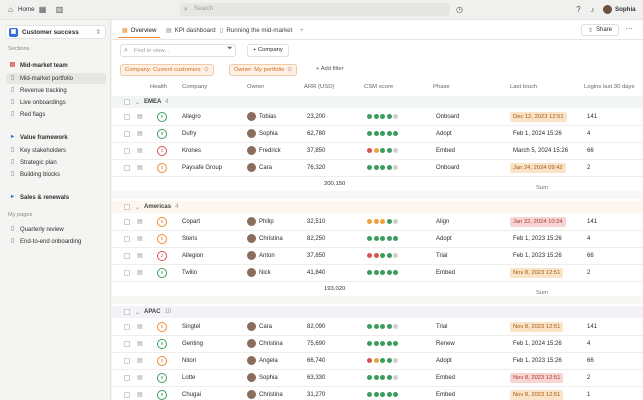 This screenshot has height=400, width=643. What do you see at coordinates (191, 117) in the screenshot?
I see `company-cell: Allegro` at bounding box center [191, 117].